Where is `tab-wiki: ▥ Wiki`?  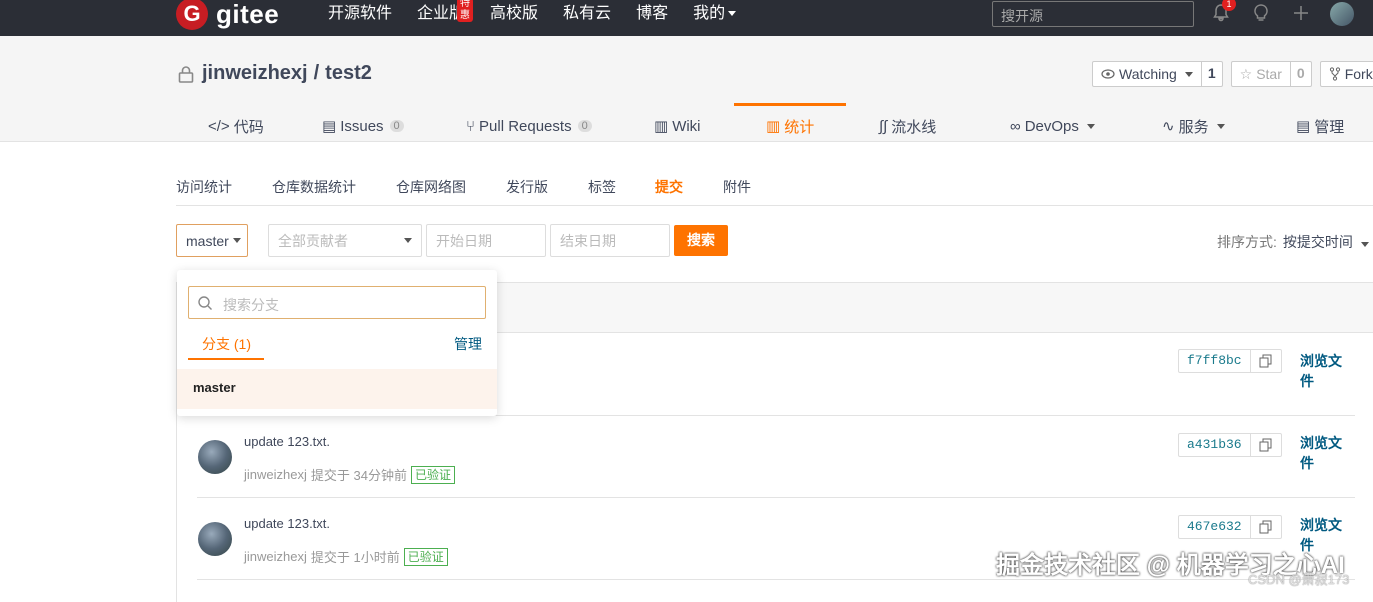 tab-wiki: ▥ Wiki is located at coordinates (677, 126).